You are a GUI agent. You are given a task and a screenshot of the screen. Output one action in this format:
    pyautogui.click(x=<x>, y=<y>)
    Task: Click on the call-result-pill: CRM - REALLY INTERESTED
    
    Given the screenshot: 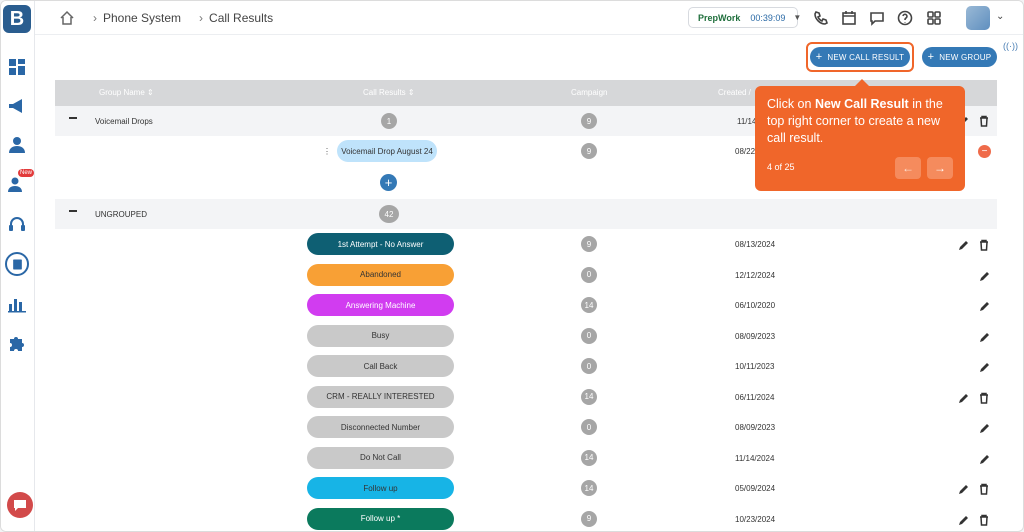 What is the action you would take?
    pyautogui.click(x=380, y=396)
    